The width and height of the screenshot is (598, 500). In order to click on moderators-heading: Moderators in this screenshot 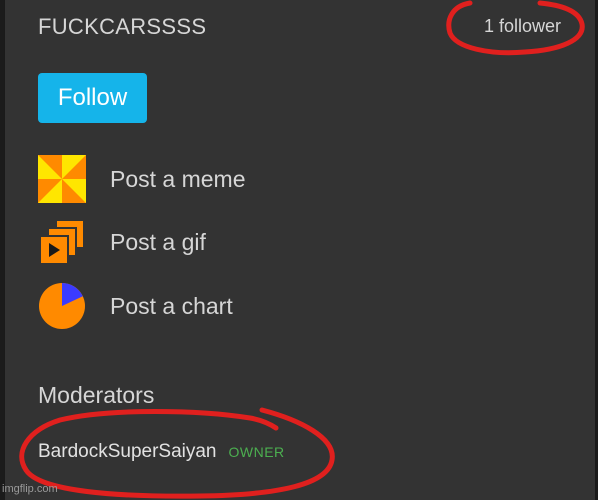, I will do `click(96, 395)`.